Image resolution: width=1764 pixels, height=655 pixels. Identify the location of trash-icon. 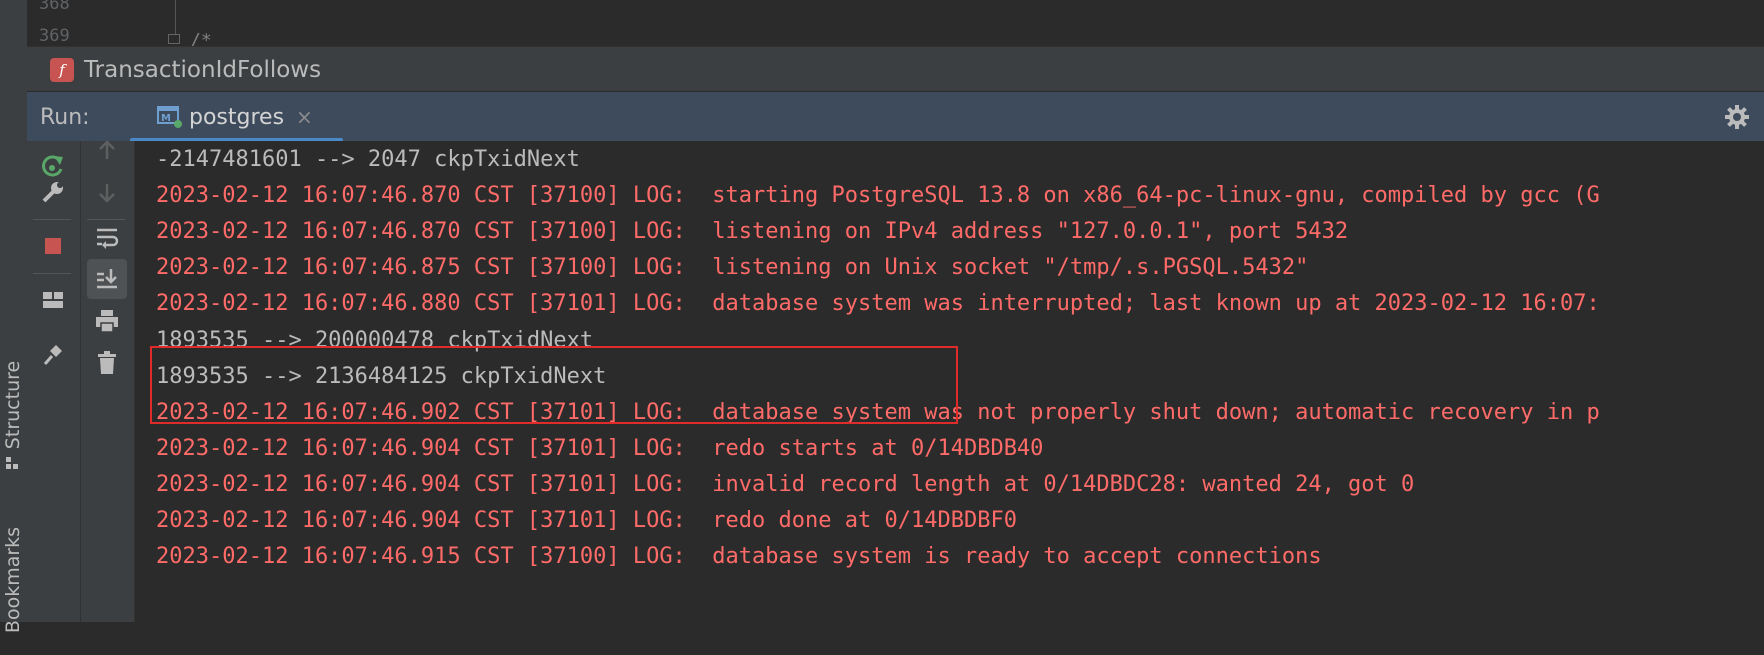
(107, 362).